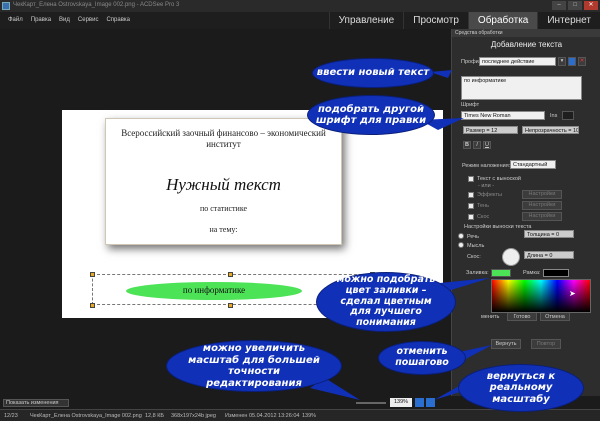 The image size is (600, 421). What do you see at coordinates (521, 388) in the screenshot?
I see `callout-actual-size: вернуться к реальному масштабу` at bounding box center [521, 388].